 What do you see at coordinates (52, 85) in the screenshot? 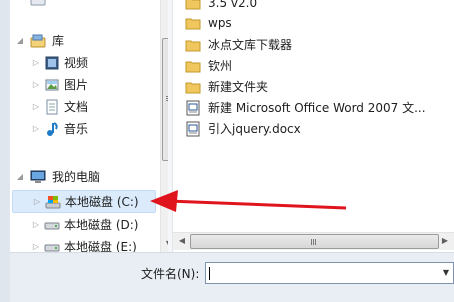
I see `pictures-library-icon` at bounding box center [52, 85].